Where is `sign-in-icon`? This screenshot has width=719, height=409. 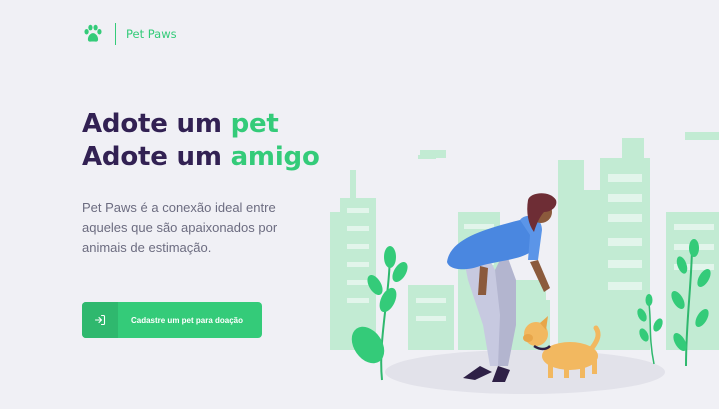 sign-in-icon is located at coordinates (100, 320).